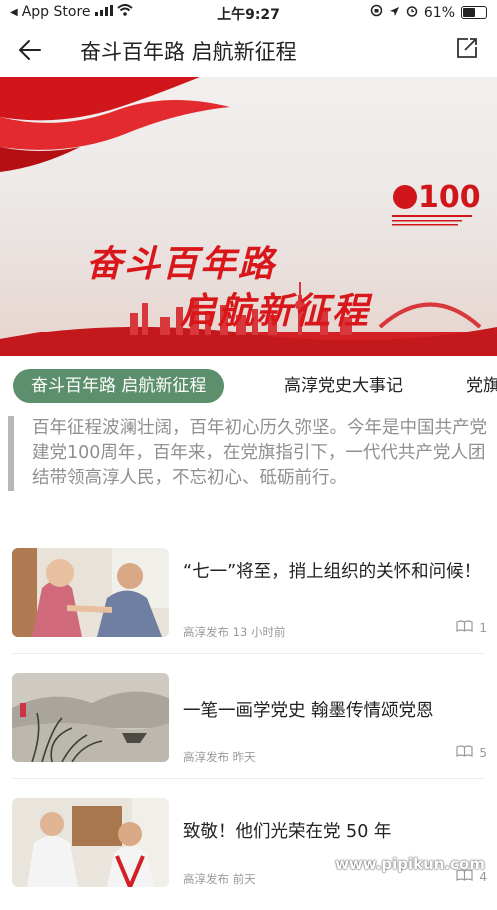  What do you see at coordinates (467, 48) in the screenshot?
I see `share-icon` at bounding box center [467, 48].